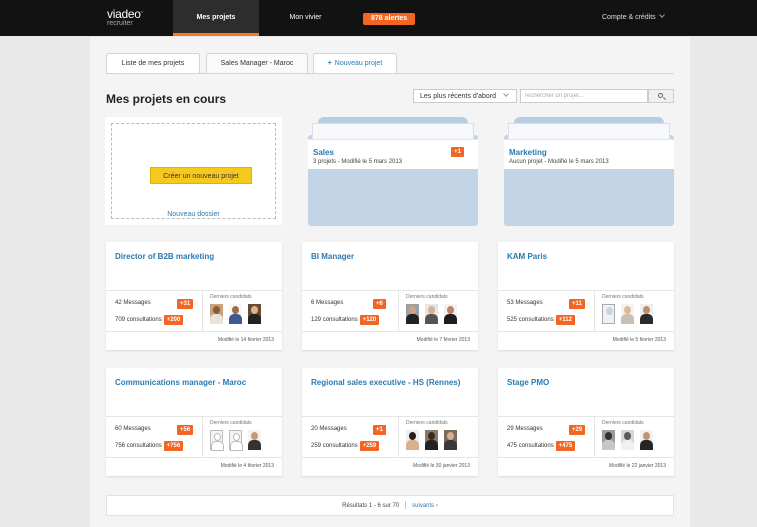 This screenshot has height=527, width=757. What do you see at coordinates (546, 437) in the screenshot?
I see `project-counters: 29 Messages +29 475 consultations +475` at bounding box center [546, 437].